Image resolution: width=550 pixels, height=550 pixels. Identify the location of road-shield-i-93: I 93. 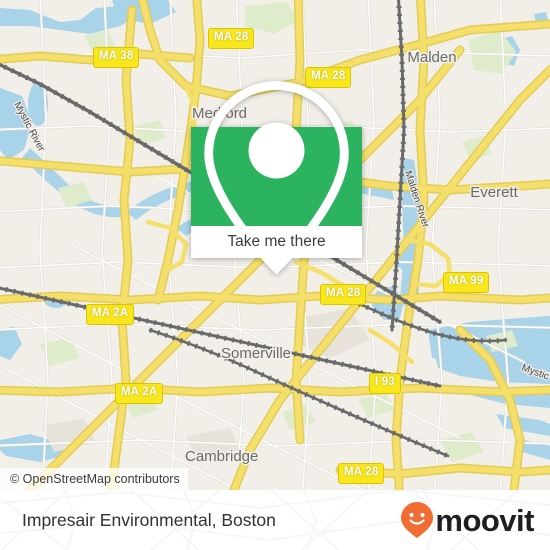
(385, 383).